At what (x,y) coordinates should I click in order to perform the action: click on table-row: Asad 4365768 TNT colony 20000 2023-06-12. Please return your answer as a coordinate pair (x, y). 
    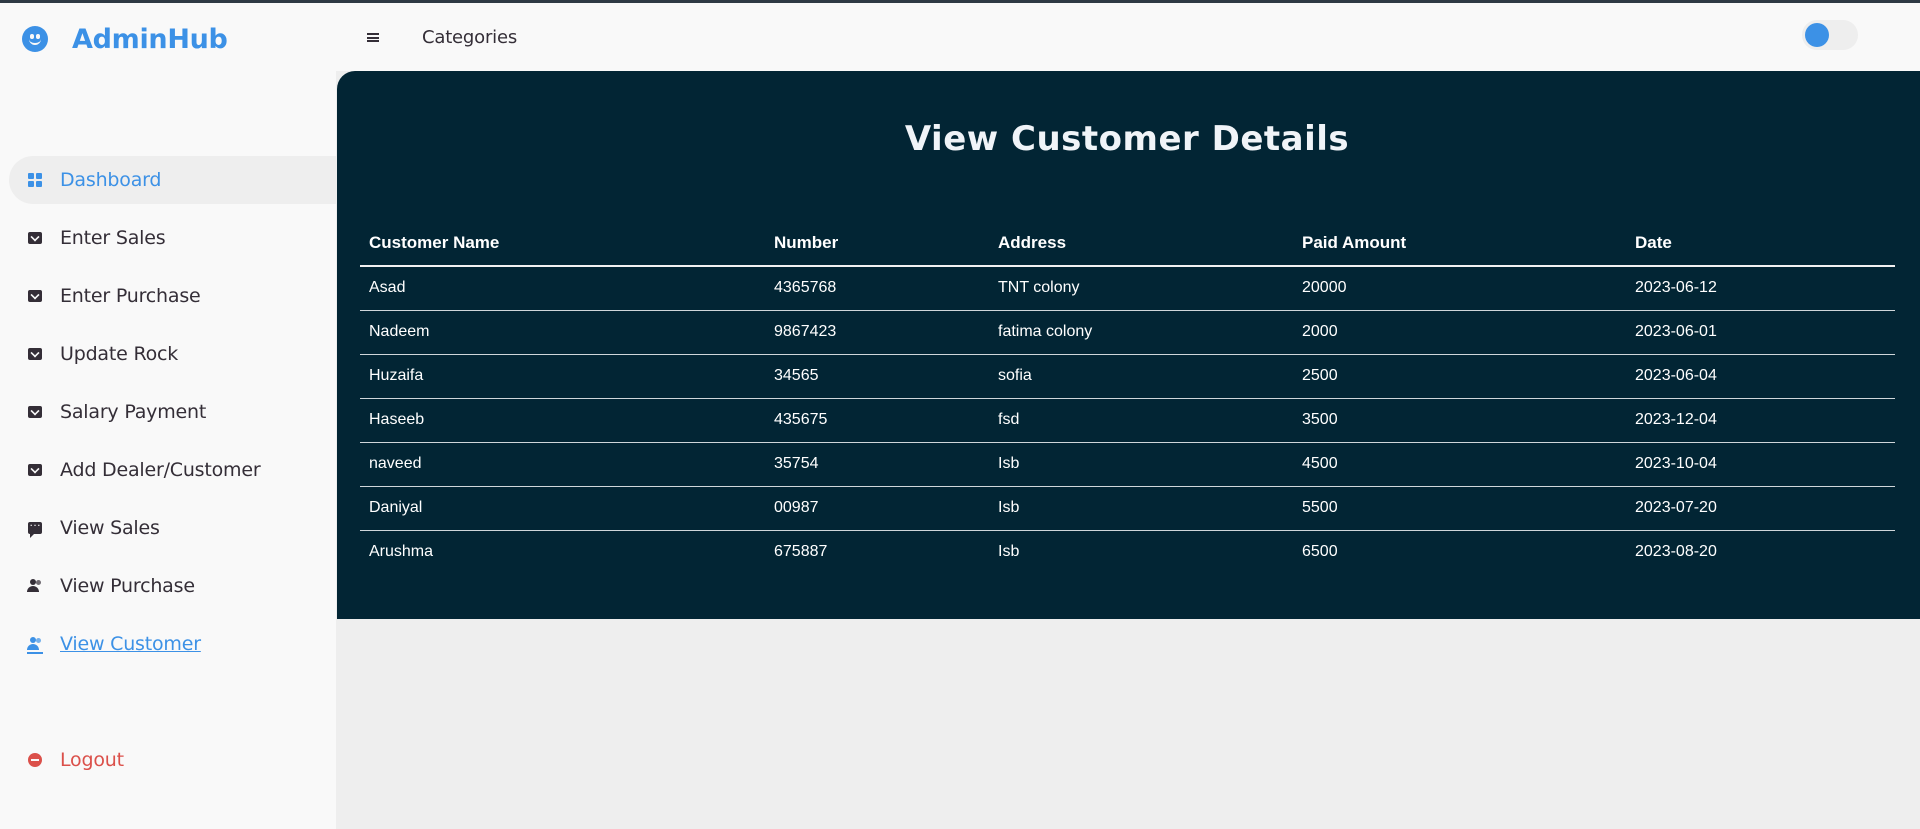
    Looking at the image, I should click on (1127, 288).